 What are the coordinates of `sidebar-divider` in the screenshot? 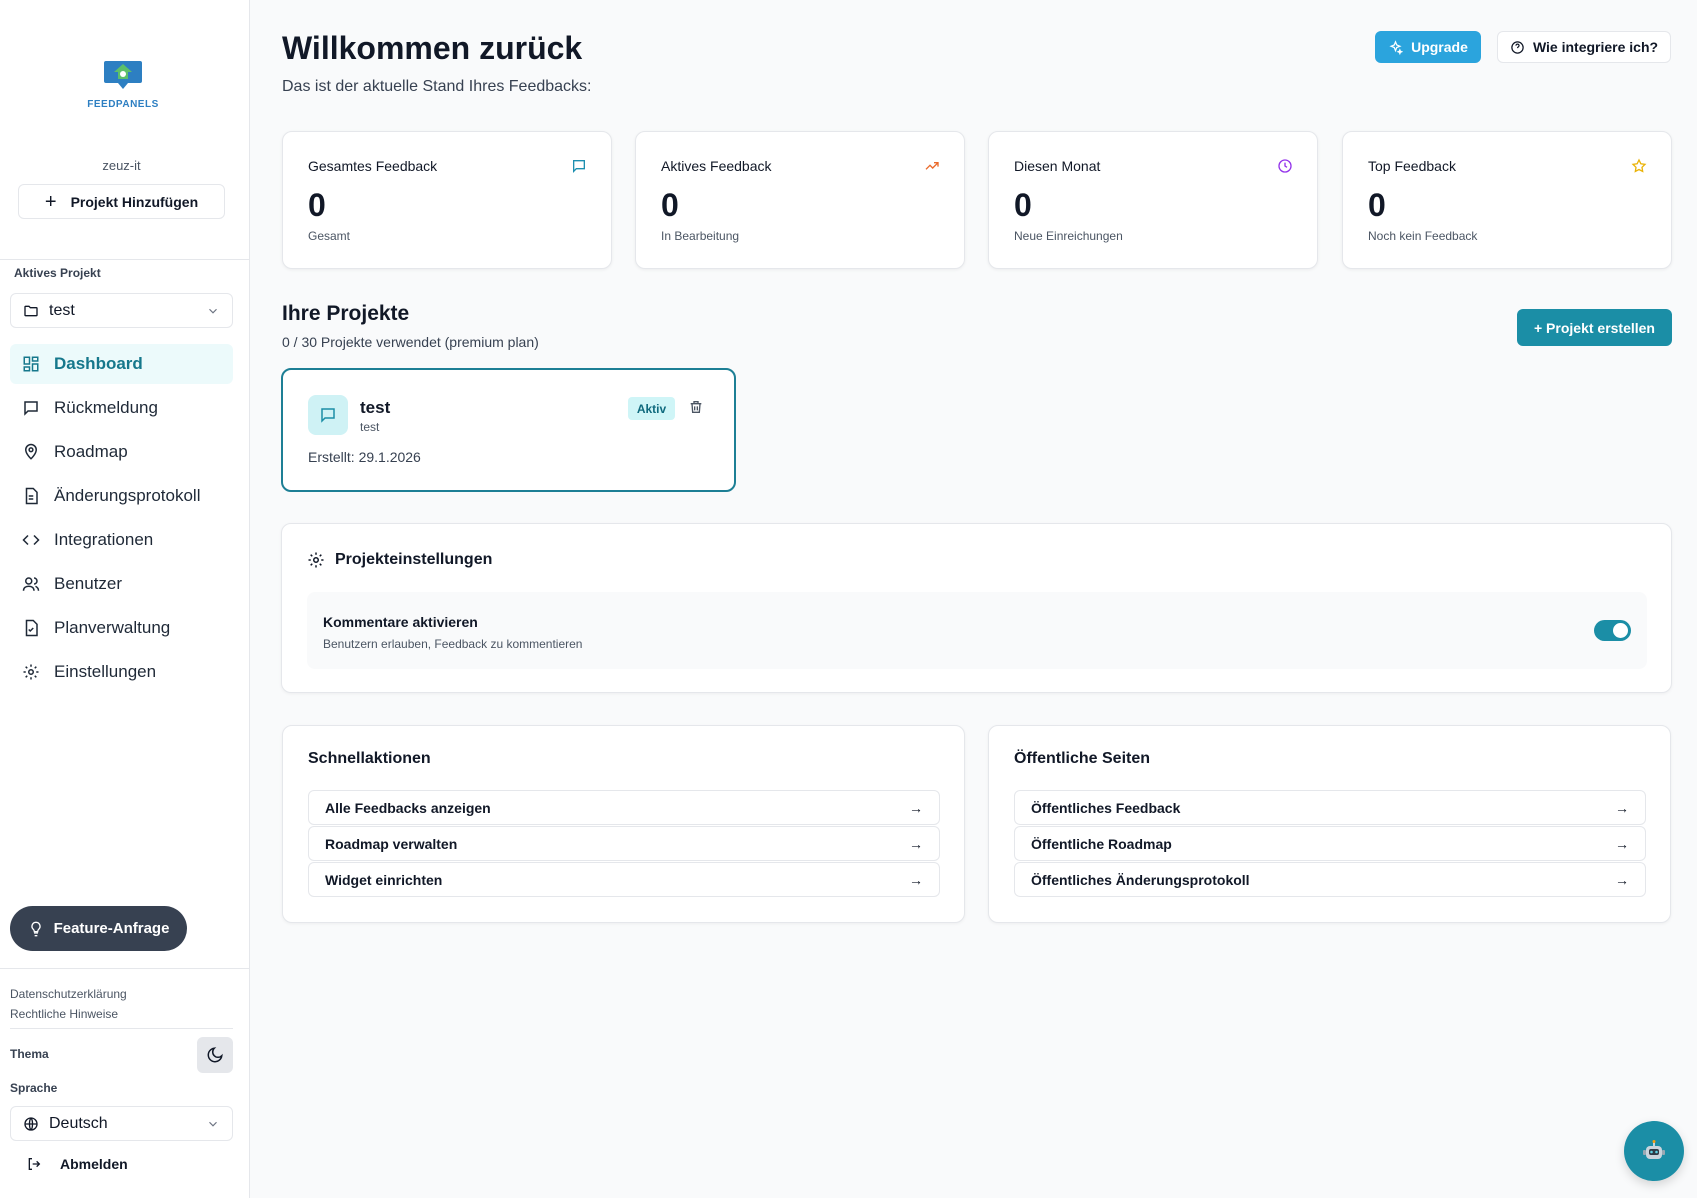 It's located at (125, 968).